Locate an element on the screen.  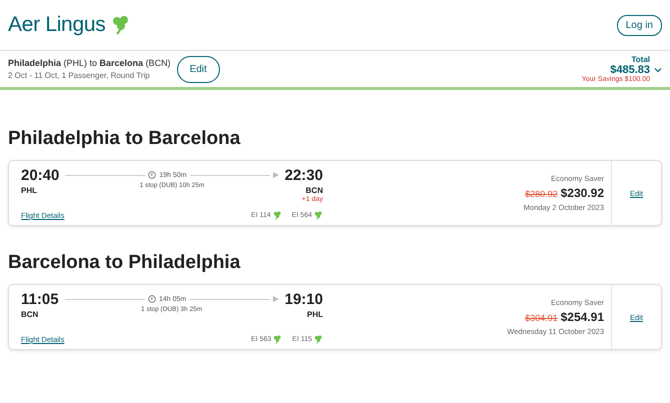
edit-button: Edit is located at coordinates (198, 69).